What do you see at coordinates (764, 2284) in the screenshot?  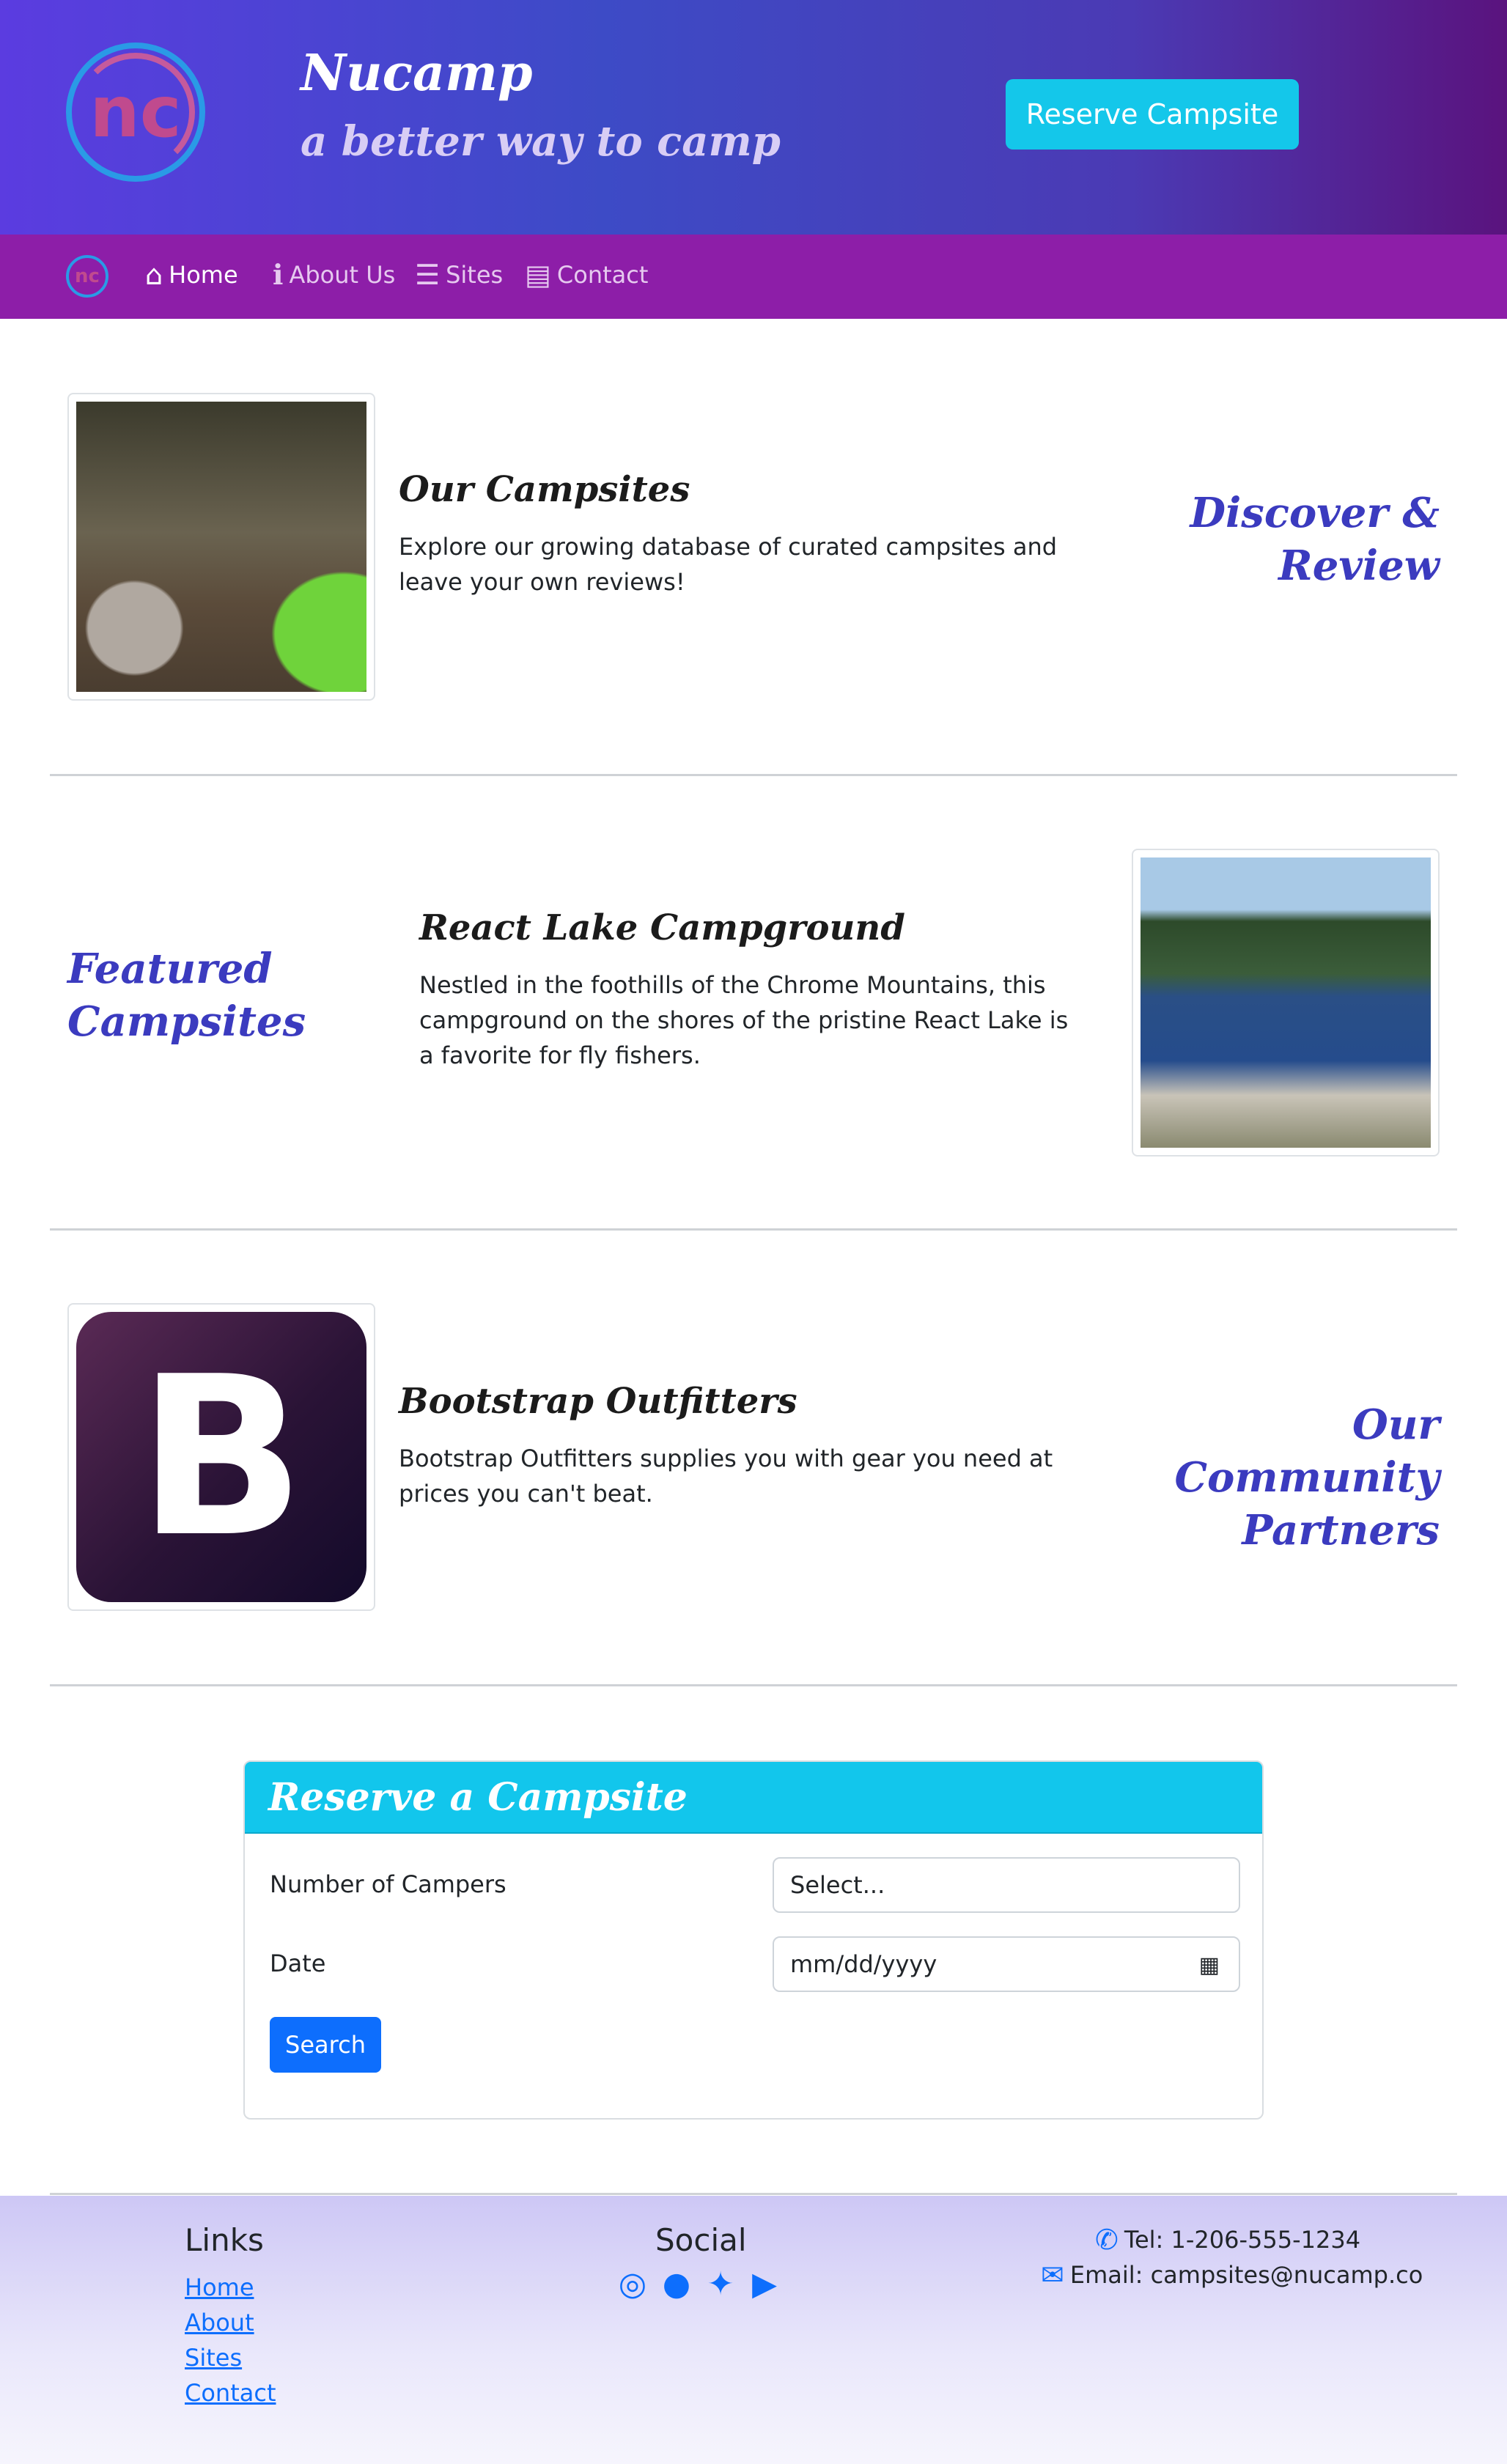 I see `youtube-icon: ▶` at bounding box center [764, 2284].